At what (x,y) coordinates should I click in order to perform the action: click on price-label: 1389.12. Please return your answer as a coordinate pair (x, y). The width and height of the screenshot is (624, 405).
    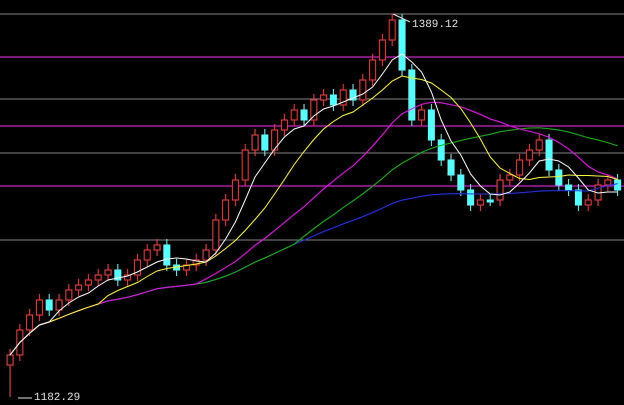
    Looking at the image, I should click on (435, 25).